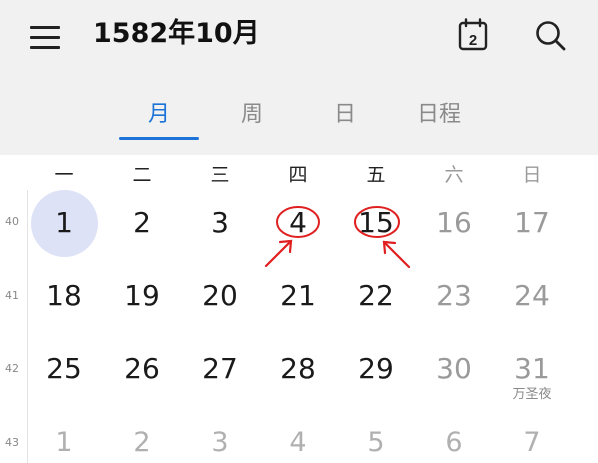 The image size is (598, 463). Describe the element at coordinates (220, 175) in the screenshot. I see `weekday-wed: 三` at that location.